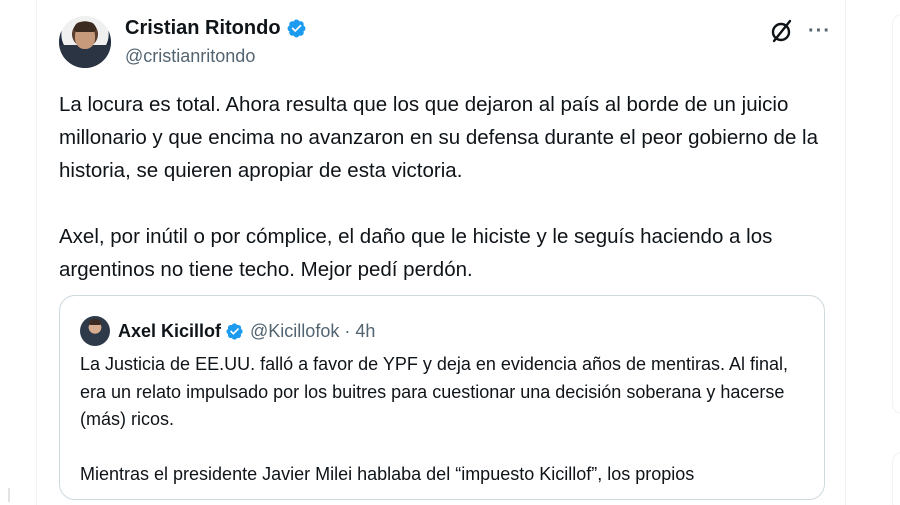 The height and width of the screenshot is (505, 900). I want to click on more-icon: ···, so click(821, 31).